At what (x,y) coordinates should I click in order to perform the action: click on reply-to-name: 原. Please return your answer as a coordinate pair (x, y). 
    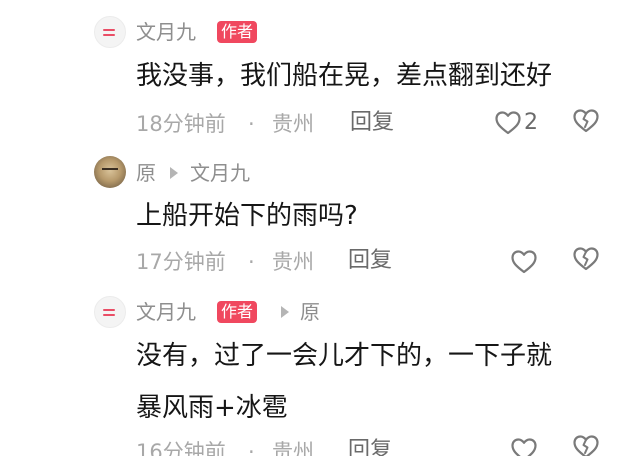
    Looking at the image, I should click on (310, 312).